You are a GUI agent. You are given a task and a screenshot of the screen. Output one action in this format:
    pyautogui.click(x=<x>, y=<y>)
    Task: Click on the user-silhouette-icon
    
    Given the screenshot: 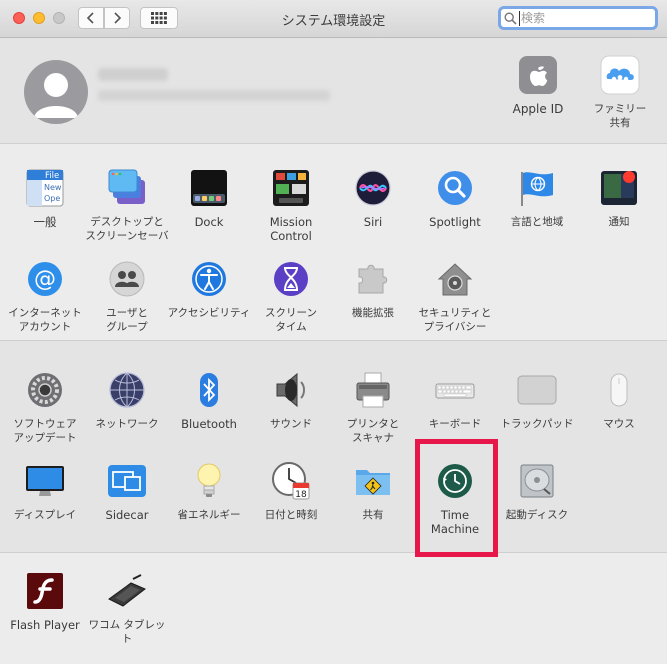 What is the action you would take?
    pyautogui.click(x=56, y=95)
    